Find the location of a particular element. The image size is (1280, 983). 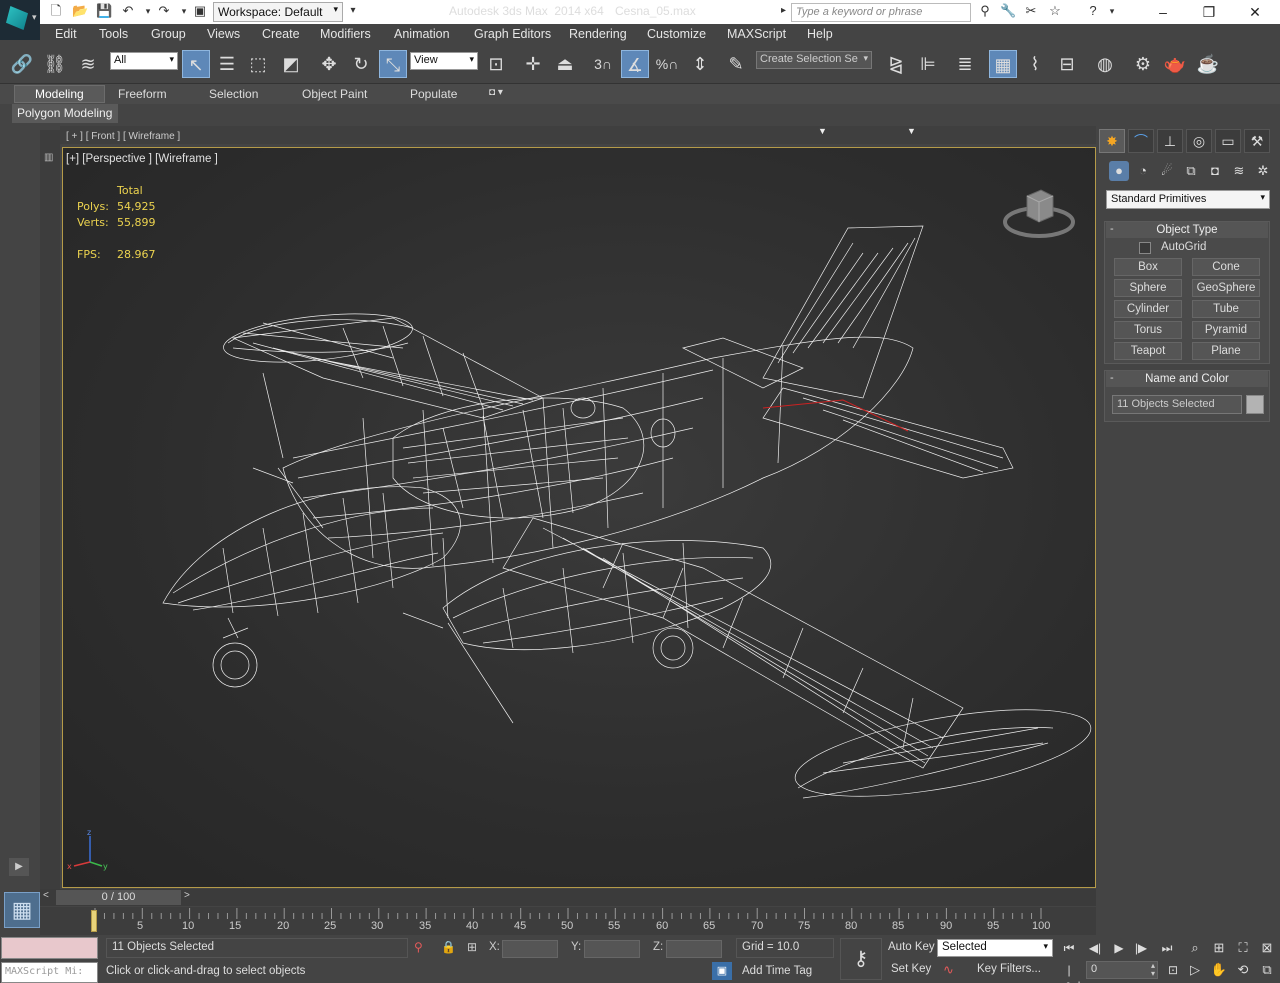

ribbon-options-icon: ◘ ▾ is located at coordinates (496, 92).